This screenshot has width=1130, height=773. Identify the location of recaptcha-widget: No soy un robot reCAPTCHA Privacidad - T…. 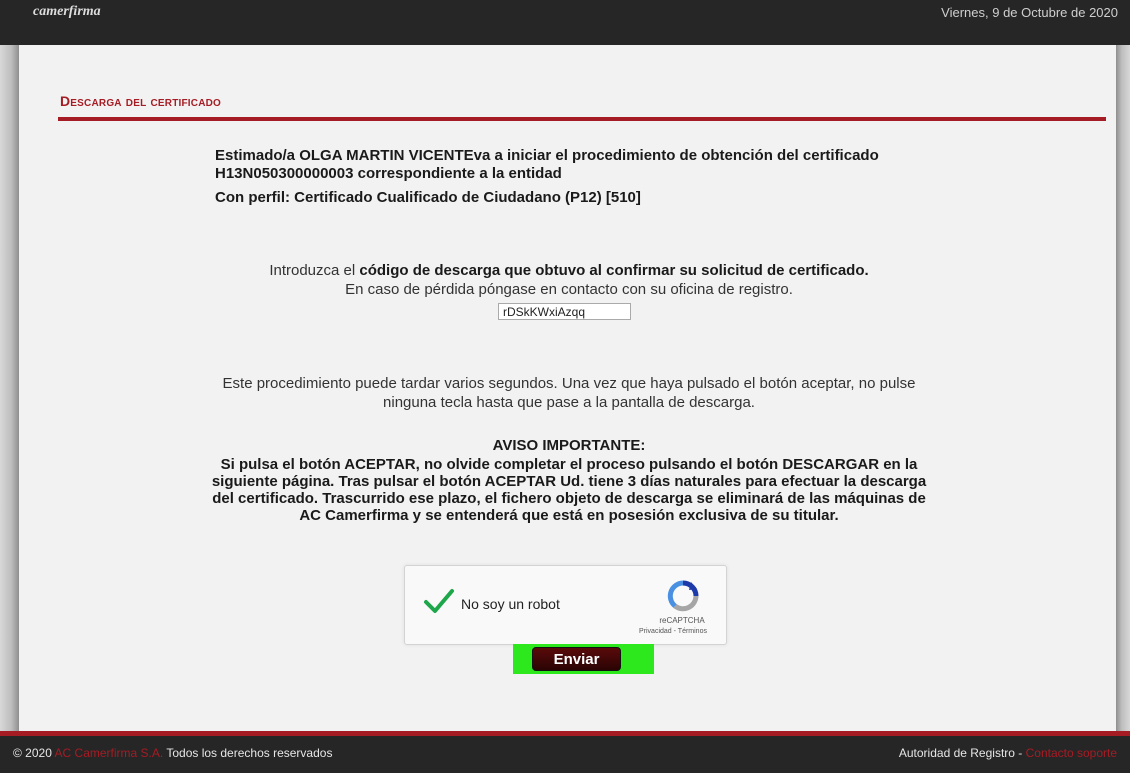
(565, 605).